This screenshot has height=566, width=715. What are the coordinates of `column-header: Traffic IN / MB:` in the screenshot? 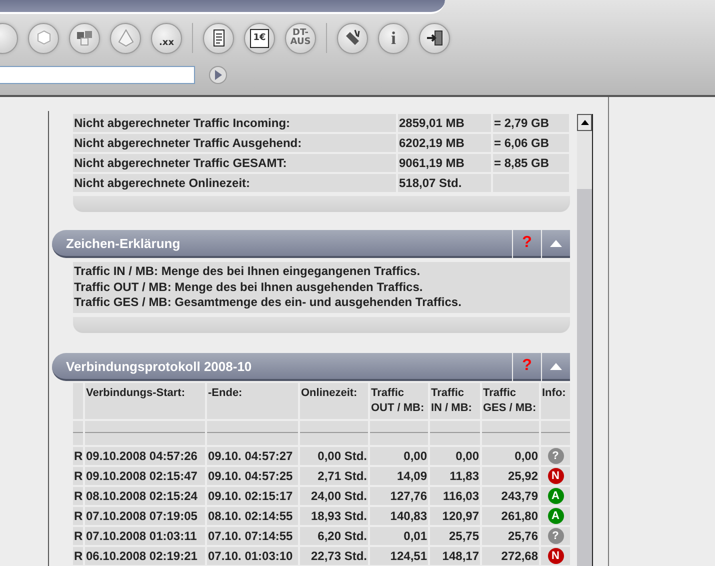 It's located at (455, 400).